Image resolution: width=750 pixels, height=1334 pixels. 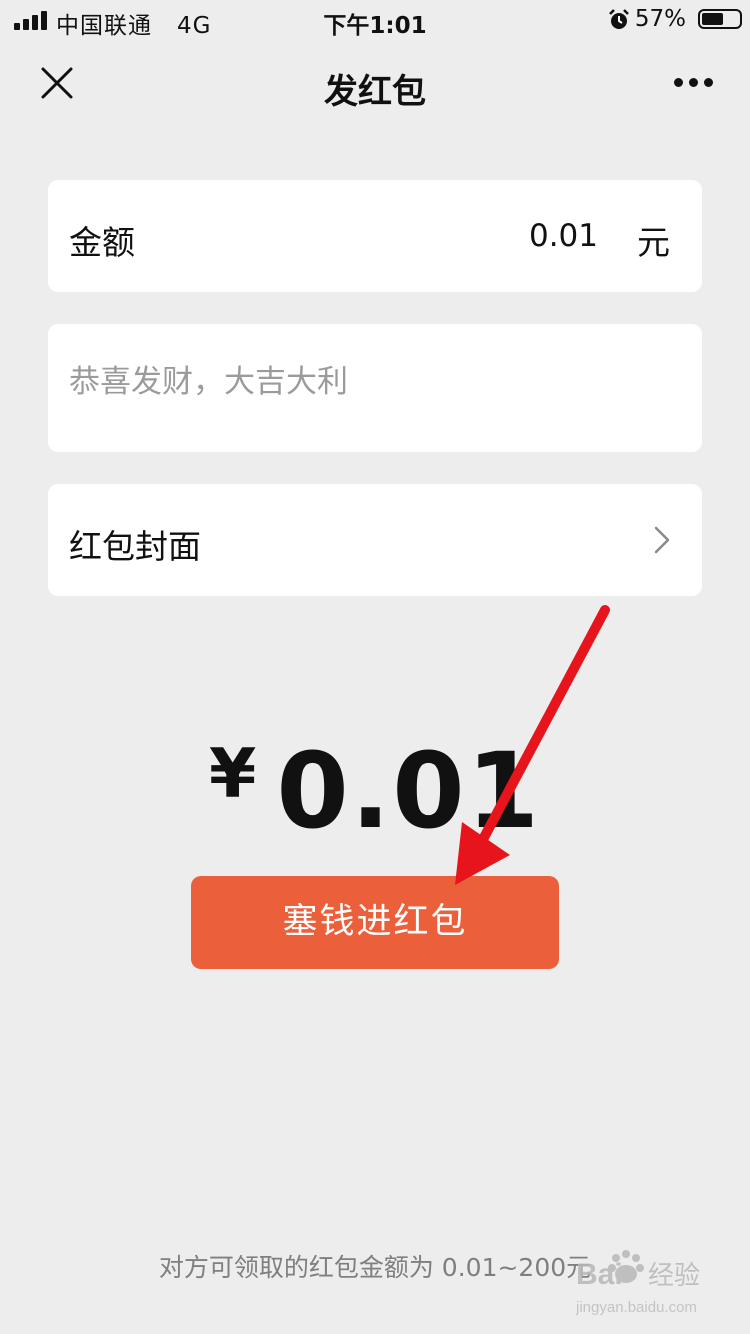 What do you see at coordinates (102, 242) in the screenshot?
I see `amount-label: 金额` at bounding box center [102, 242].